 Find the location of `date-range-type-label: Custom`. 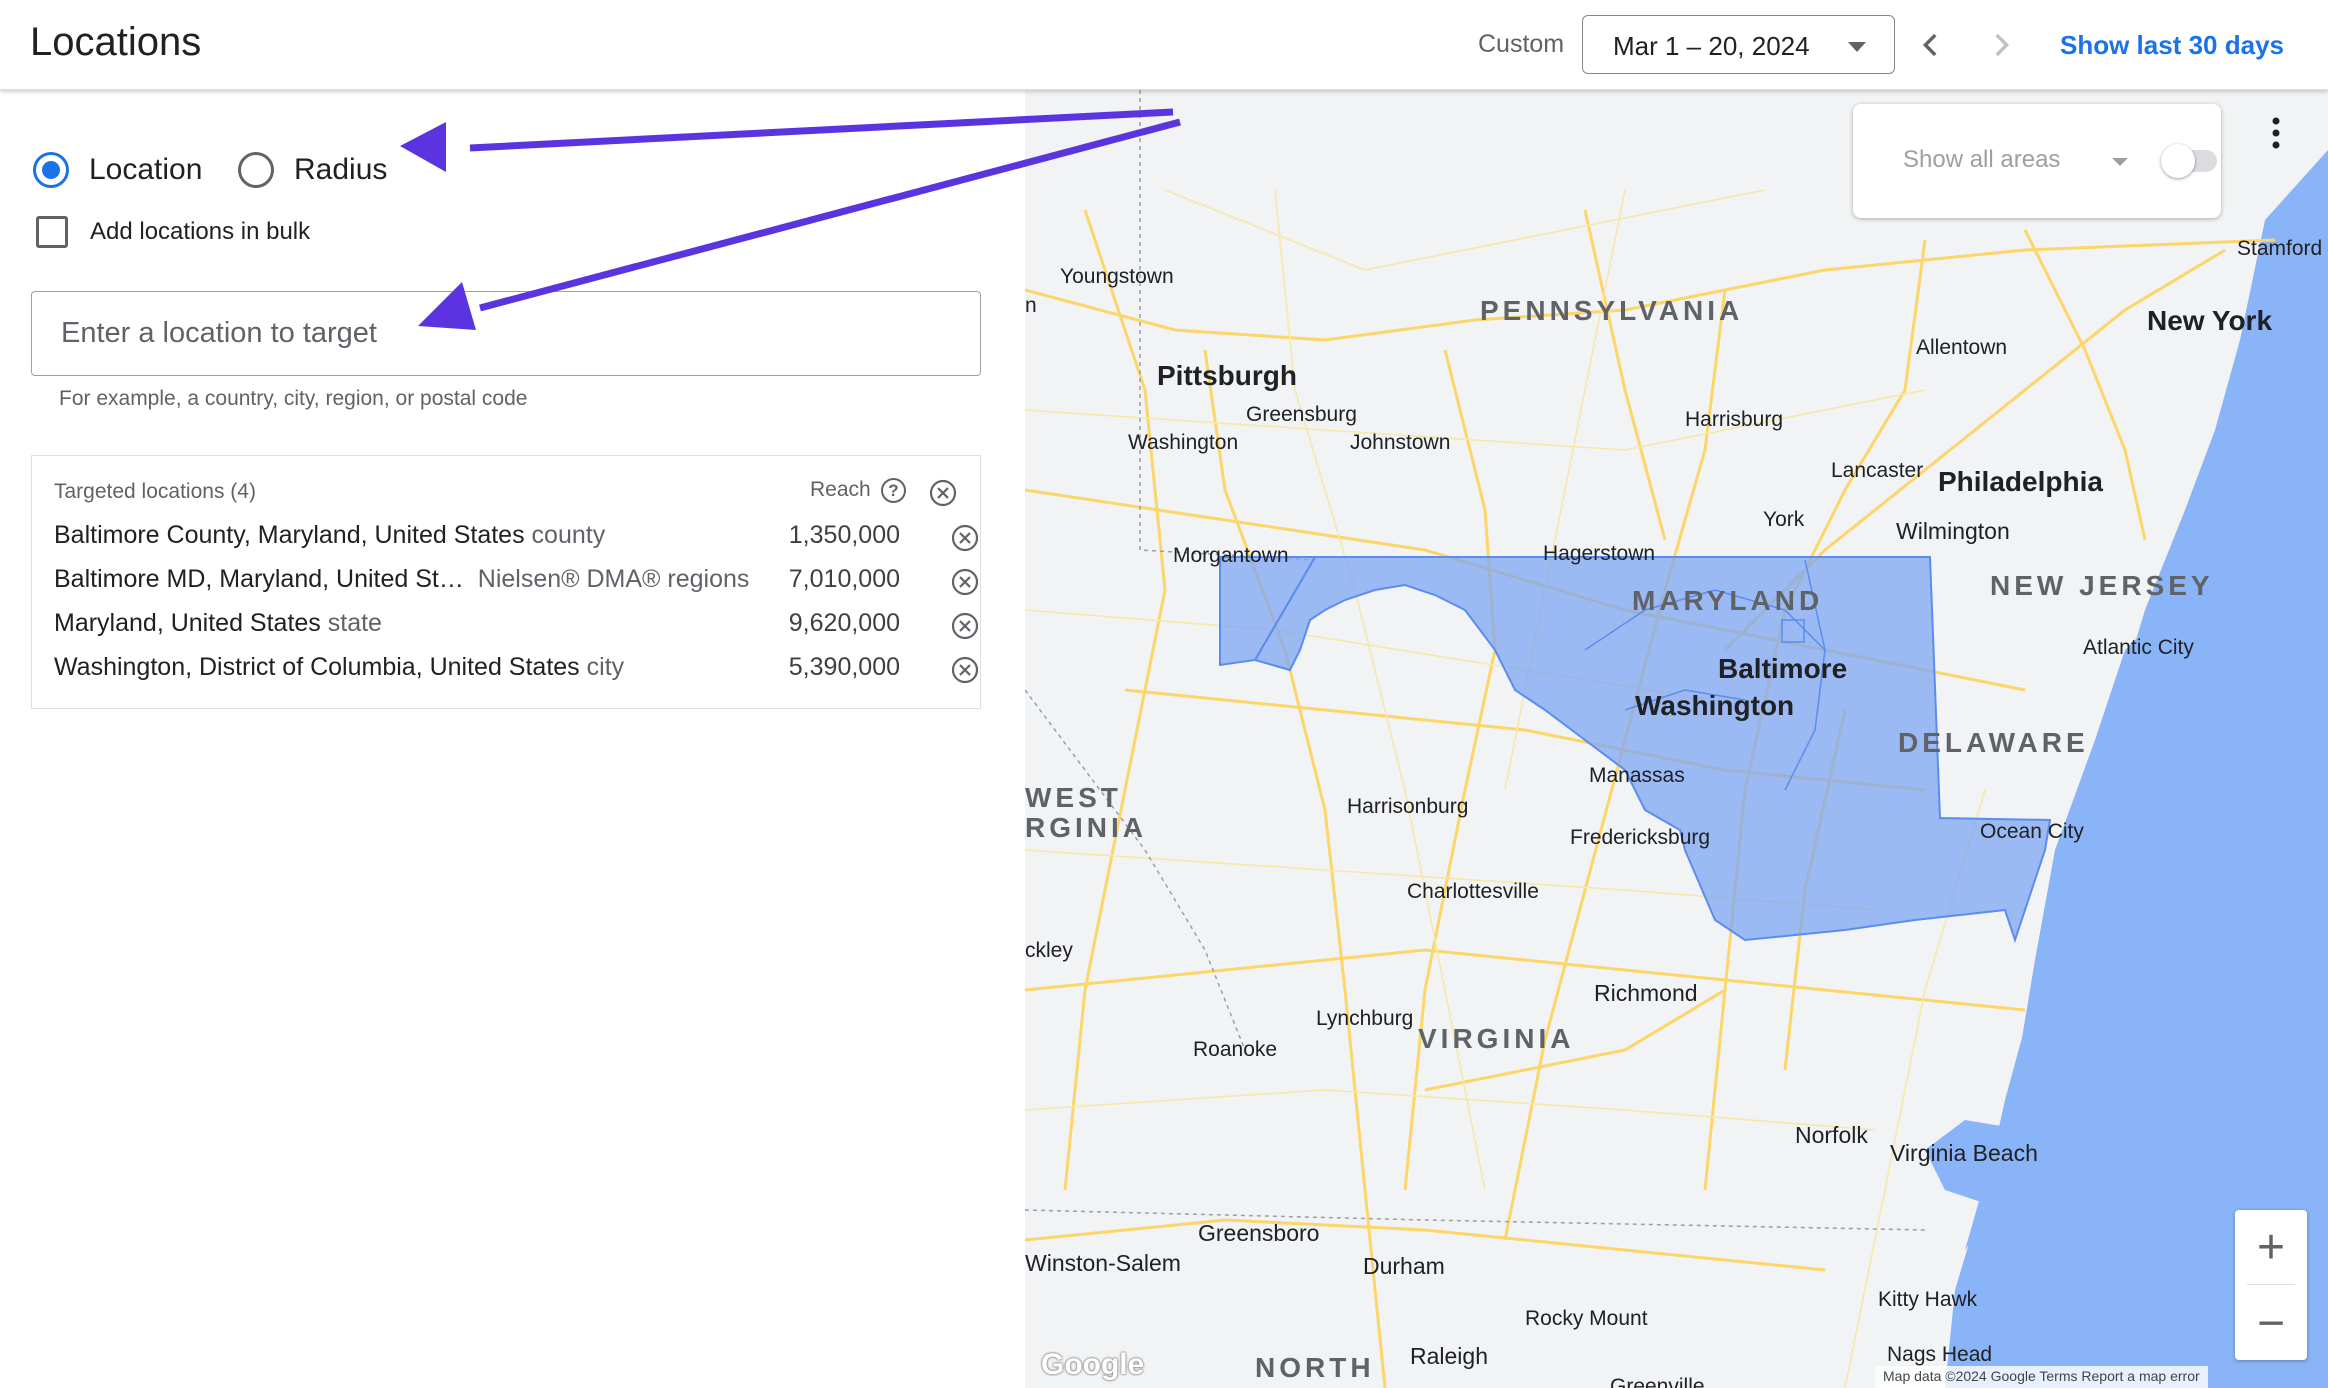

date-range-type-label: Custom is located at coordinates (1521, 44).